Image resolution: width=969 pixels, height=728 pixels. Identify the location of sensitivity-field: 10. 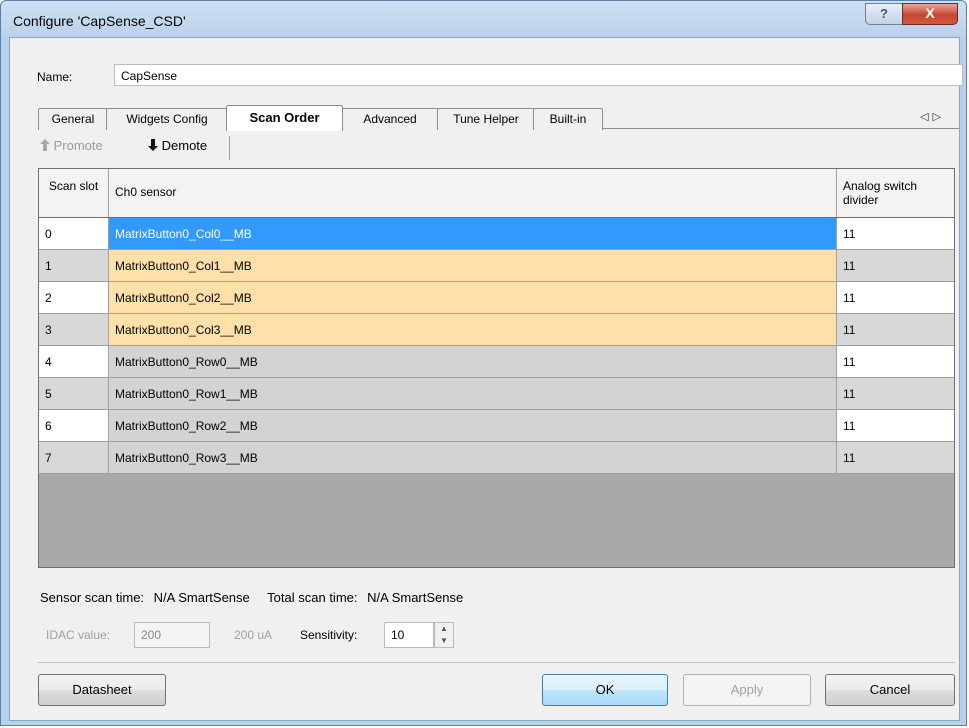
(409, 635).